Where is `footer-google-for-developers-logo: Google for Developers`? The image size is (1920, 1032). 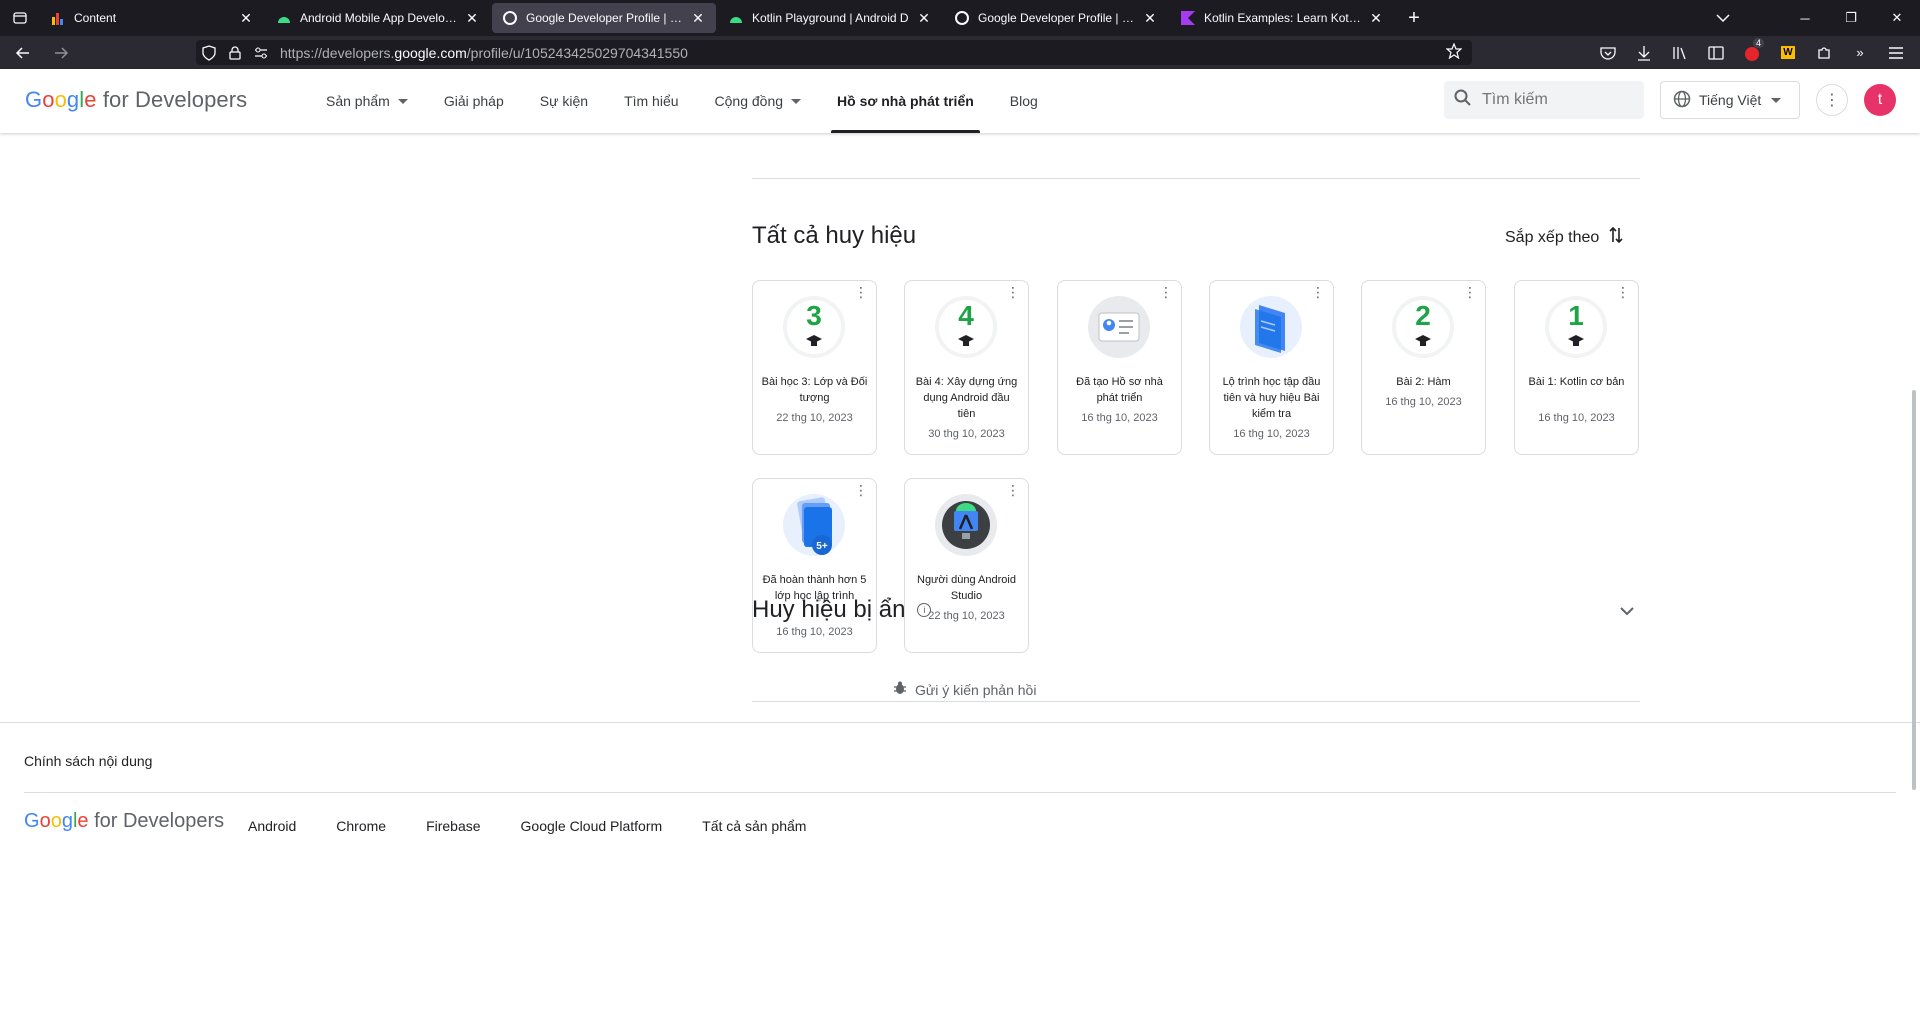 footer-google-for-developers-logo: Google for Developers is located at coordinates (124, 821).